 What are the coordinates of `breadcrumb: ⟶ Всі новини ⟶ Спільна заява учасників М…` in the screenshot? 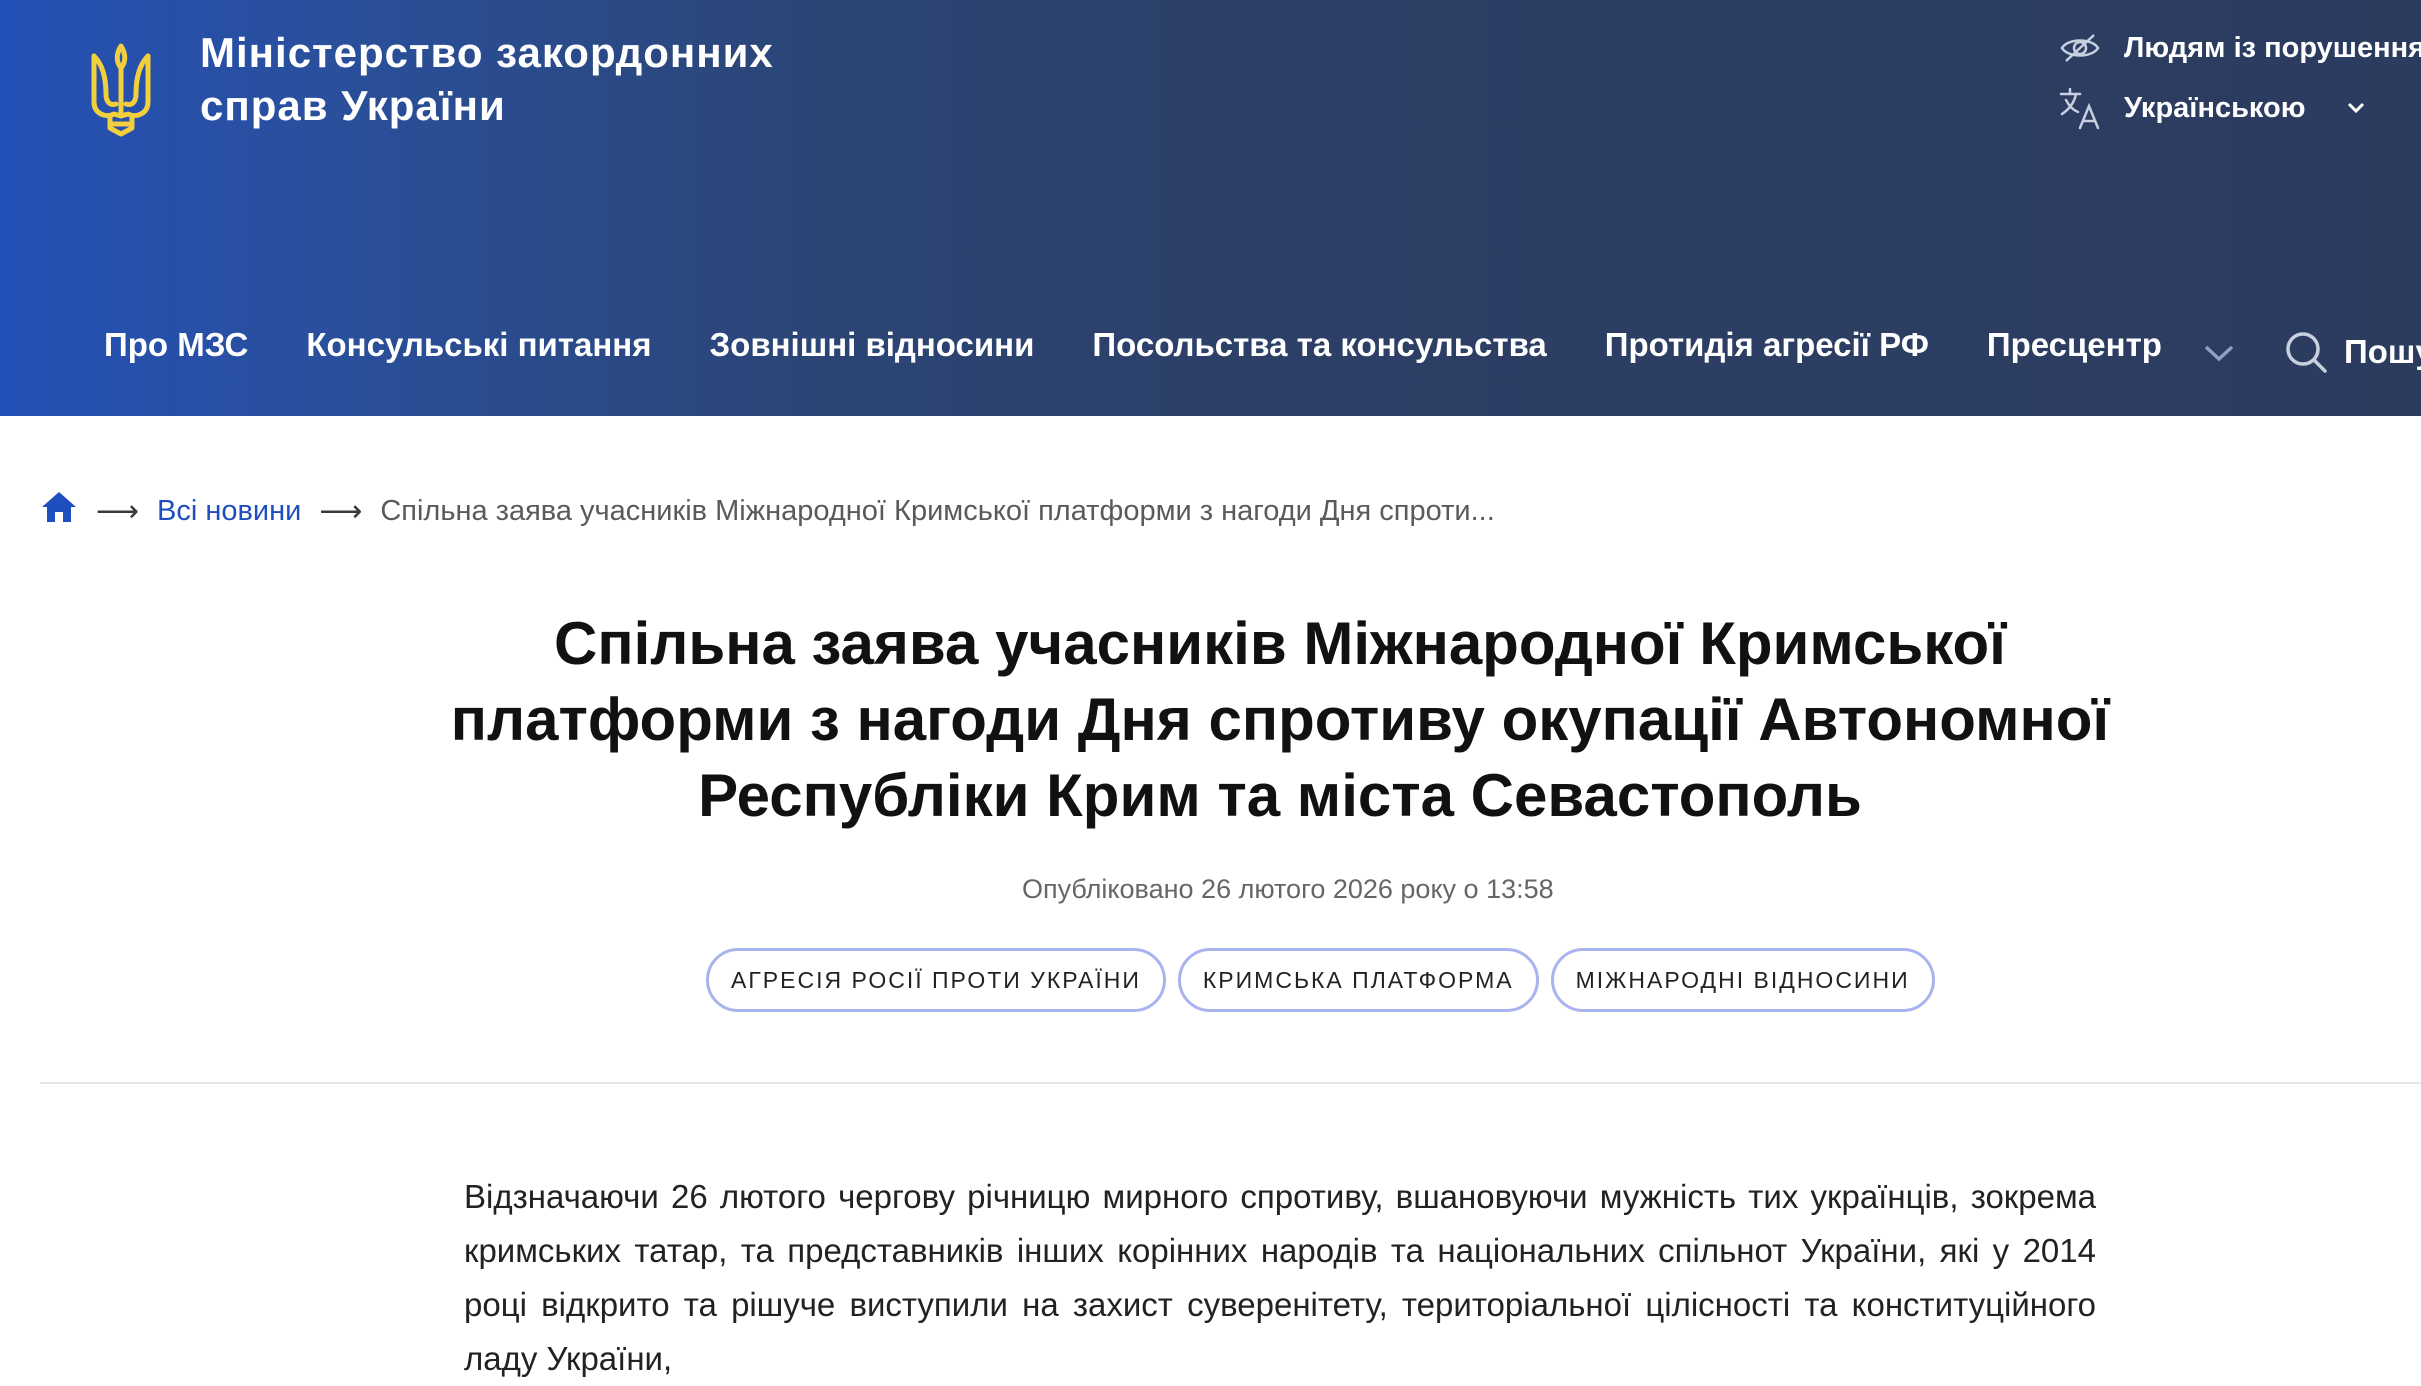 It's located at (767, 511).